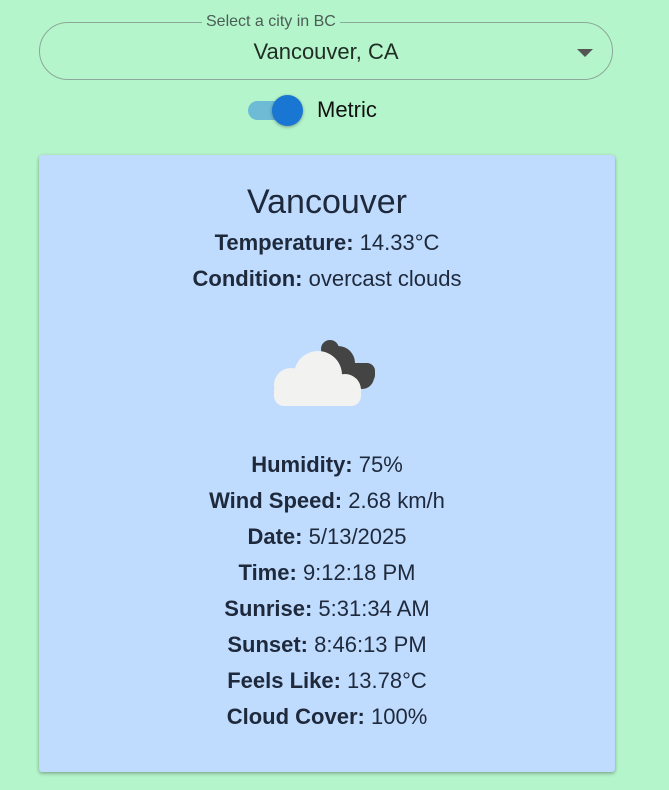 Image resolution: width=669 pixels, height=790 pixels. Describe the element at coordinates (275, 536) in the screenshot. I see `date-label: Date:` at that location.